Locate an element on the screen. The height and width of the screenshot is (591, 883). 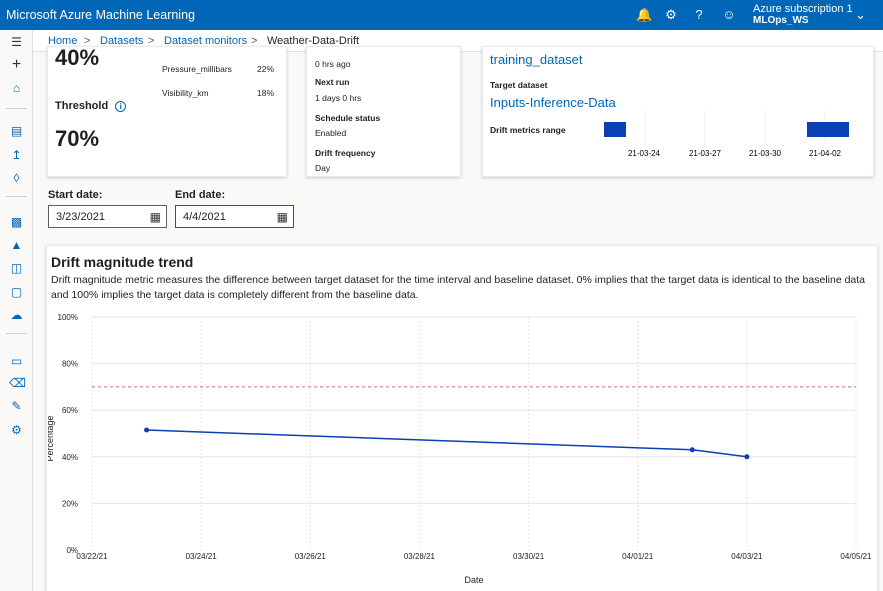
endpoints-icon: ☁ is located at coordinates (16, 315).